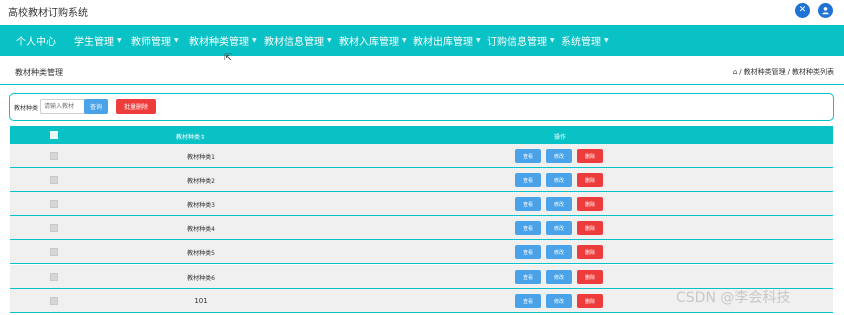 This screenshot has width=844, height=315. I want to click on nav-label: 系统管理, so click(581, 42).